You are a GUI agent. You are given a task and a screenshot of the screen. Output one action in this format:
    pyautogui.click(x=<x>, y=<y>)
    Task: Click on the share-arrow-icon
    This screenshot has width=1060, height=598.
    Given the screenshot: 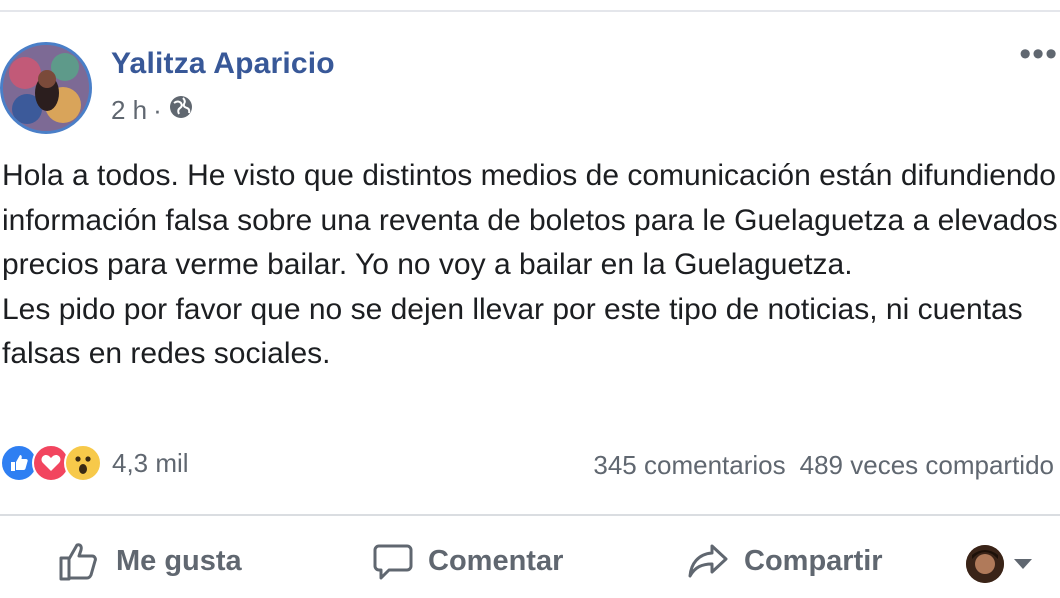 What is the action you would take?
    pyautogui.click(x=708, y=561)
    